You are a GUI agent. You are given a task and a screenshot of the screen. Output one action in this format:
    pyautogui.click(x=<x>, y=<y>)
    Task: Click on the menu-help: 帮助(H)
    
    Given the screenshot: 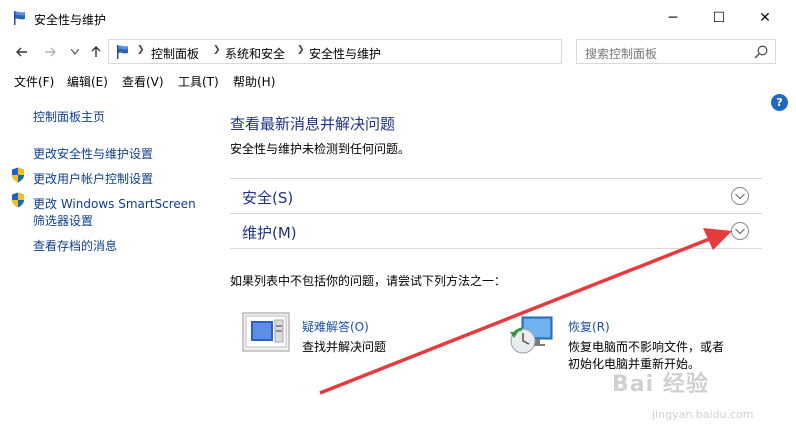 What is the action you would take?
    pyautogui.click(x=254, y=81)
    